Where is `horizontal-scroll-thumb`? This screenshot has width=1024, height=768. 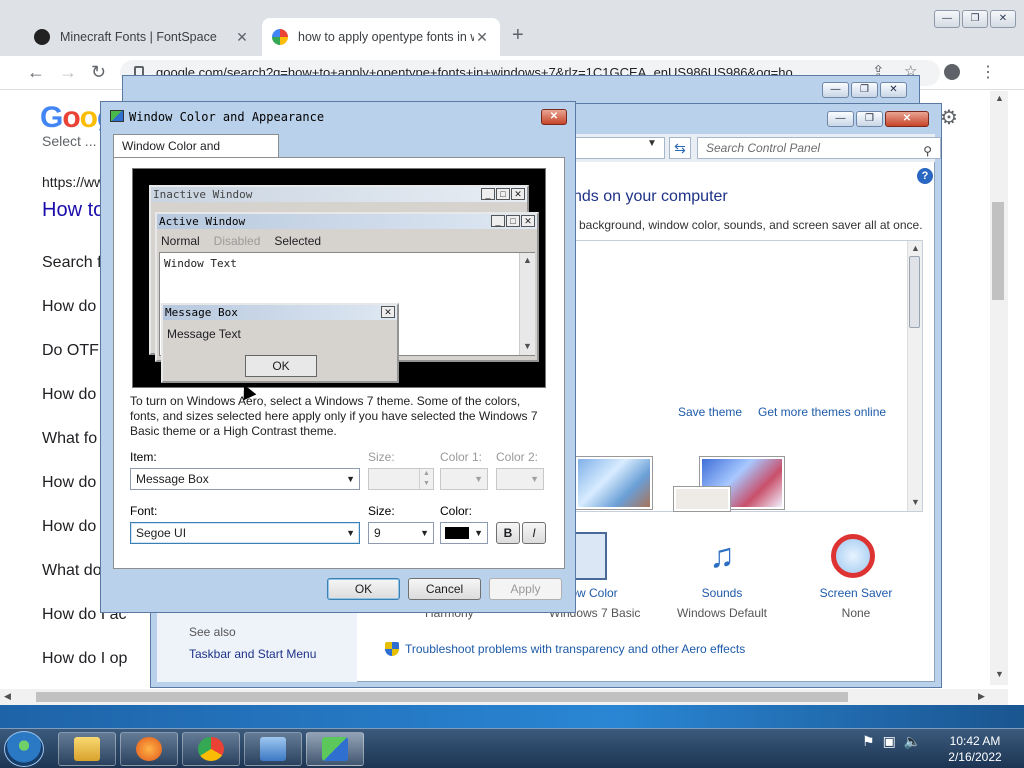 horizontal-scroll-thumb is located at coordinates (442, 697).